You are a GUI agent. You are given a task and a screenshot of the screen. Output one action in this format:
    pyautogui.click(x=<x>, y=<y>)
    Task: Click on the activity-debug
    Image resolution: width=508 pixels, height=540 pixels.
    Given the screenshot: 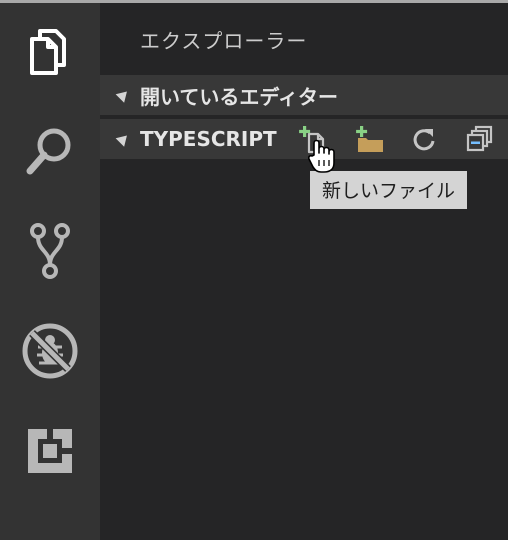 What is the action you would take?
    pyautogui.click(x=50, y=351)
    